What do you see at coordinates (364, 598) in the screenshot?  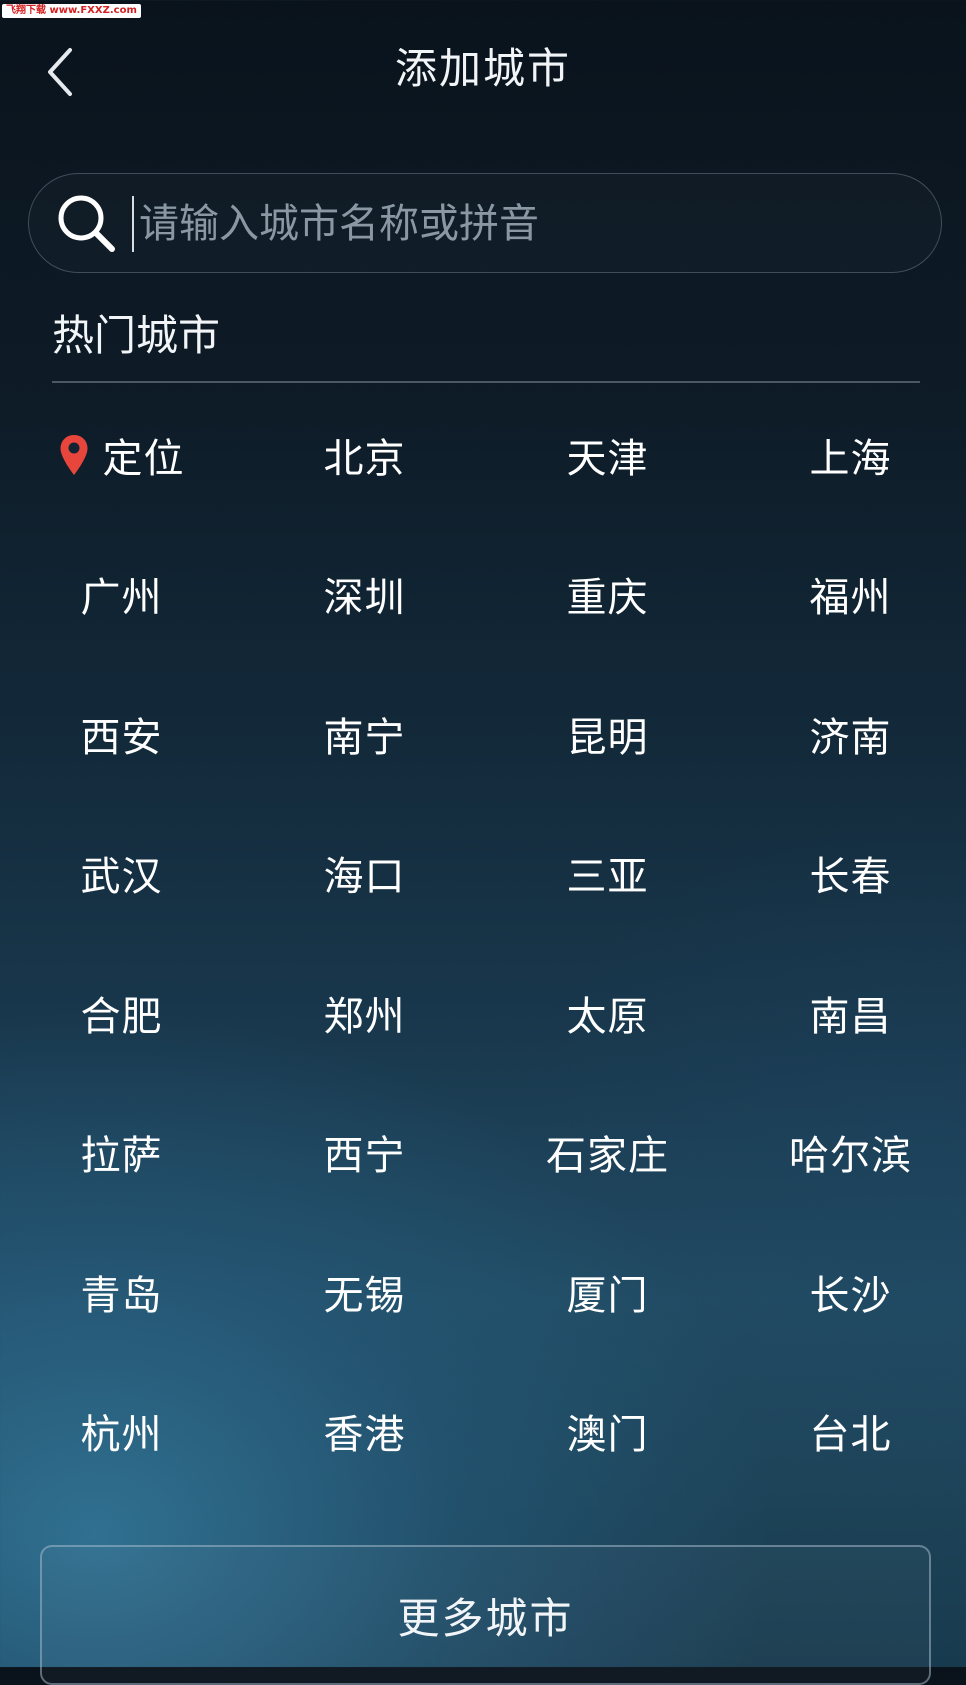 I see `city-label: 深圳` at bounding box center [364, 598].